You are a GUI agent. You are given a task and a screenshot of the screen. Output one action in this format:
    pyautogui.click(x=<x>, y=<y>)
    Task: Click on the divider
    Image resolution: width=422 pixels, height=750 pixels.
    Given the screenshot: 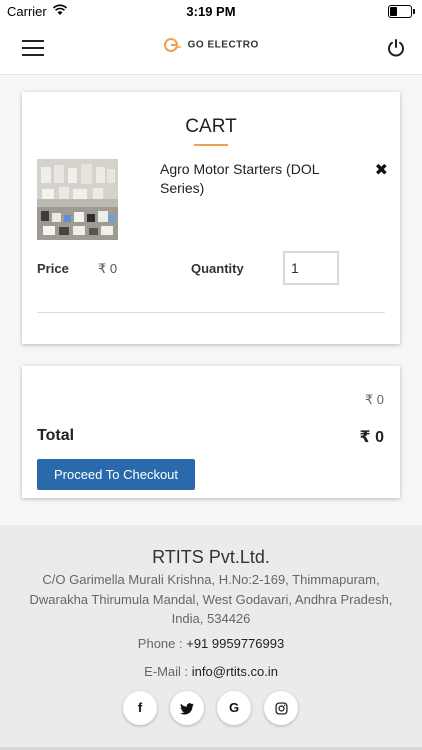 What is the action you would take?
    pyautogui.click(x=211, y=312)
    